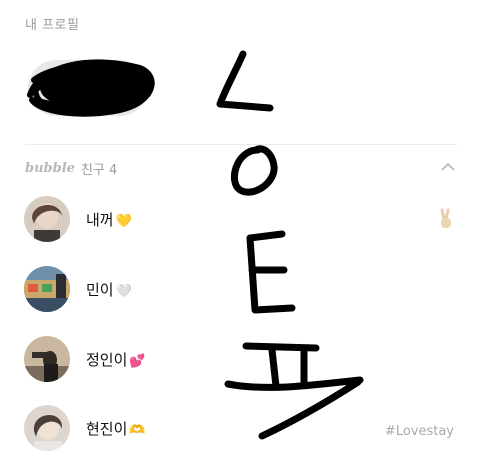 Image resolution: width=480 pixels, height=456 pixels. I want to click on heart-hands-icon: 🫶, so click(137, 430).